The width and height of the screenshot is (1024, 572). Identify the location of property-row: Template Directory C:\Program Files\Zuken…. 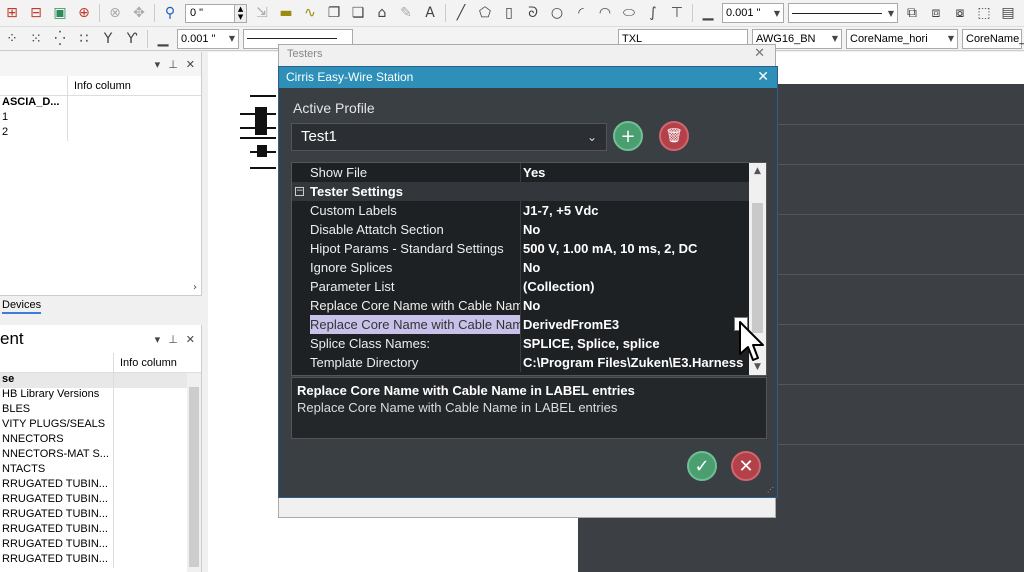
(521, 362).